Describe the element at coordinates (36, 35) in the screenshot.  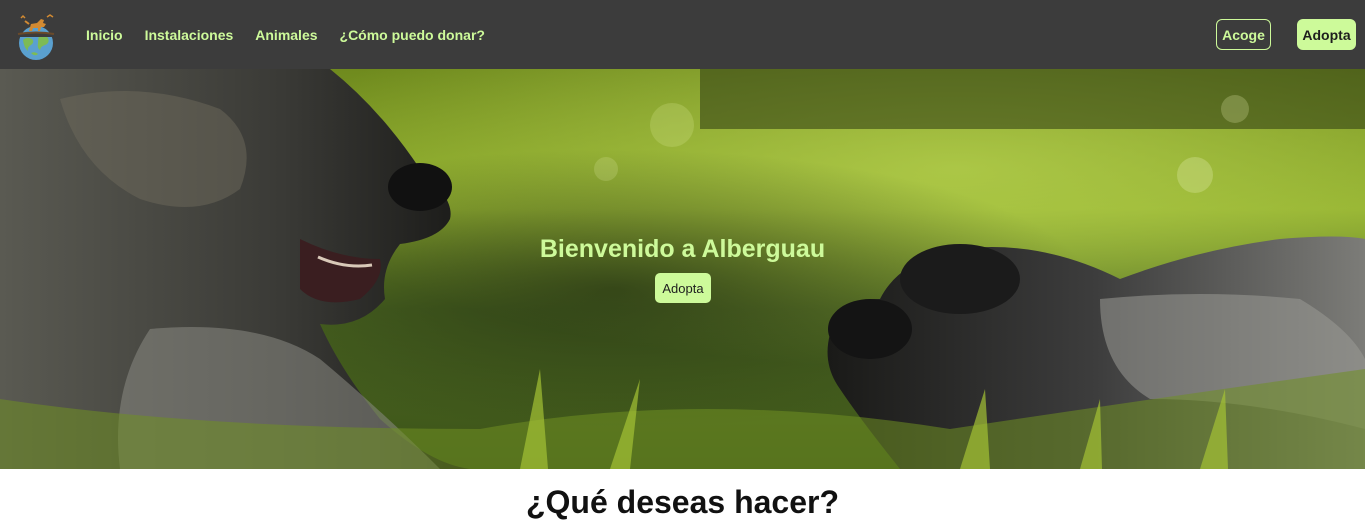
I see `shelter-logo-icon` at that location.